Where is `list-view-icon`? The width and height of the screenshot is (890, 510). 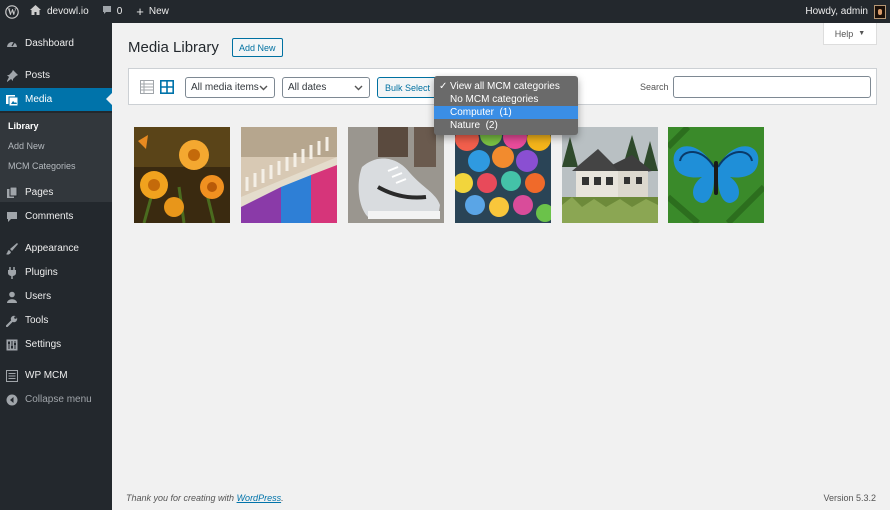 list-view-icon is located at coordinates (147, 87).